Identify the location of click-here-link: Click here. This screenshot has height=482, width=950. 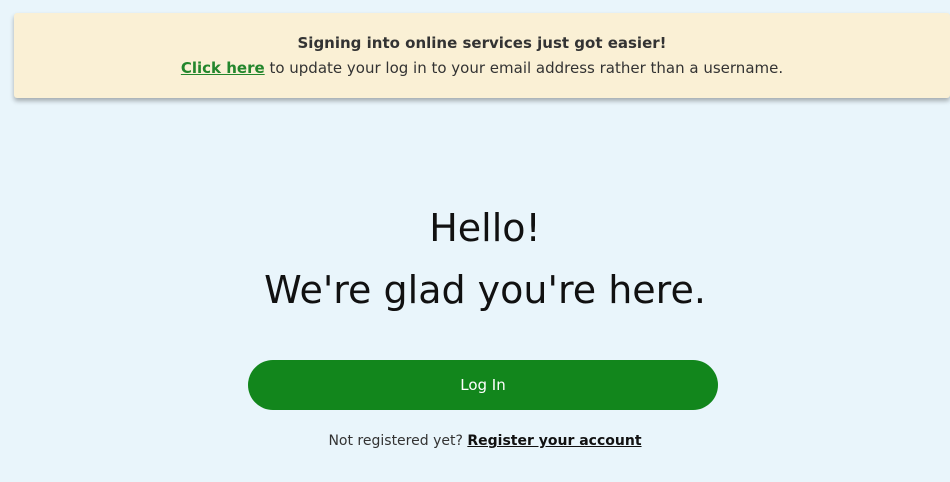
(223, 68).